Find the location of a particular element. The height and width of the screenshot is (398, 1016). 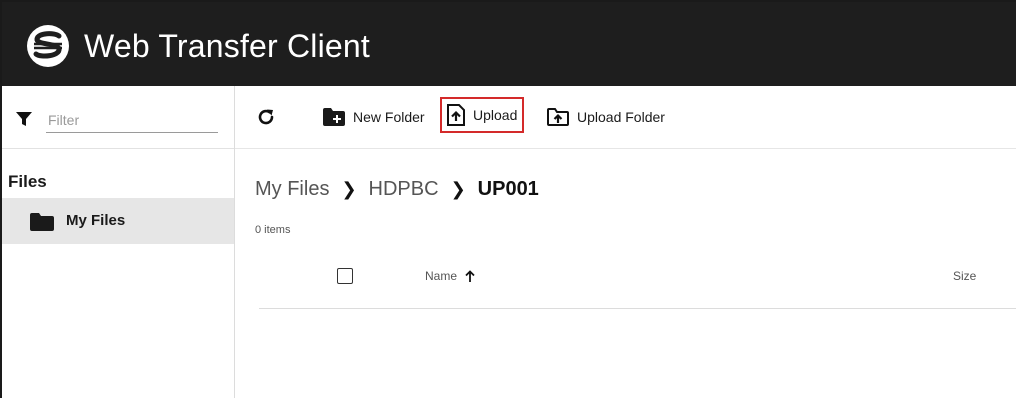

refresh-button is located at coordinates (266, 117).